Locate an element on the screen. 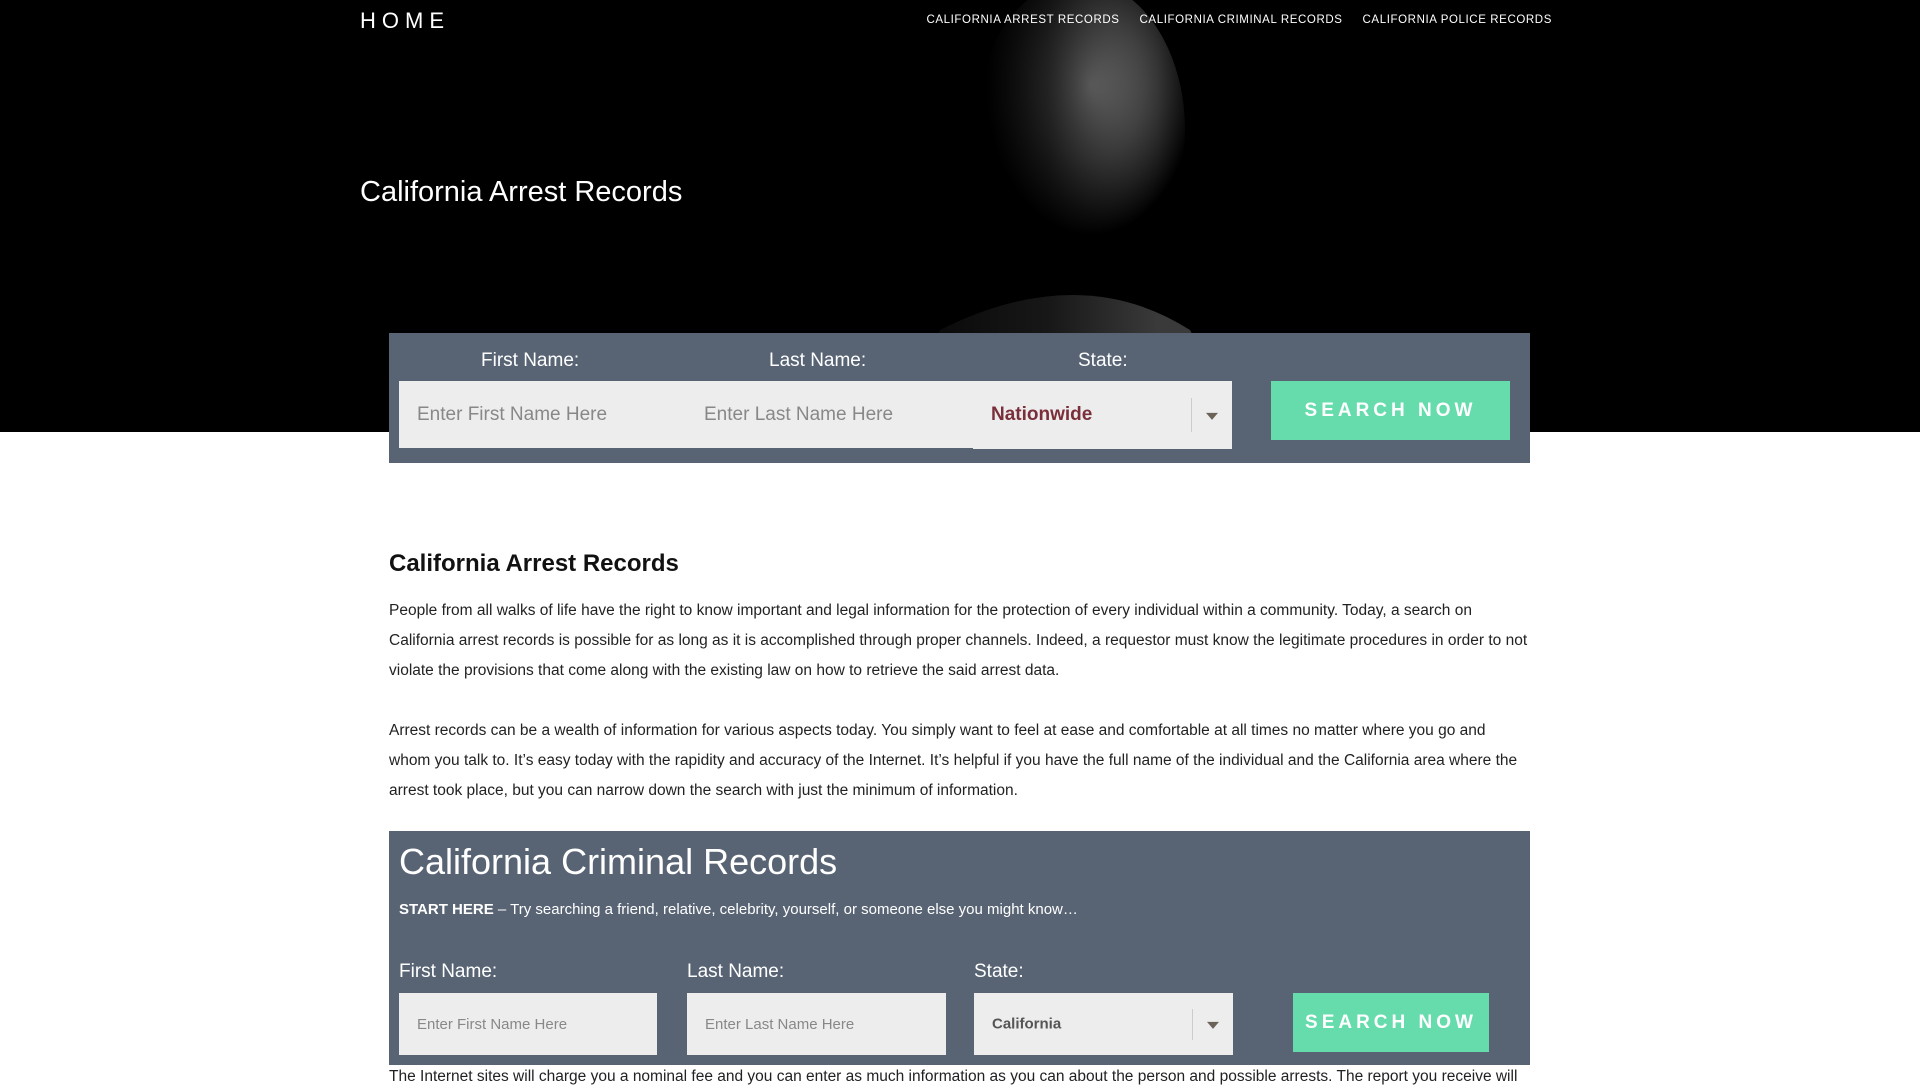 The width and height of the screenshot is (1920, 1086). nav-criminal-records: CALIFORNIA CRIMINAL RECORDS is located at coordinates (1241, 20).